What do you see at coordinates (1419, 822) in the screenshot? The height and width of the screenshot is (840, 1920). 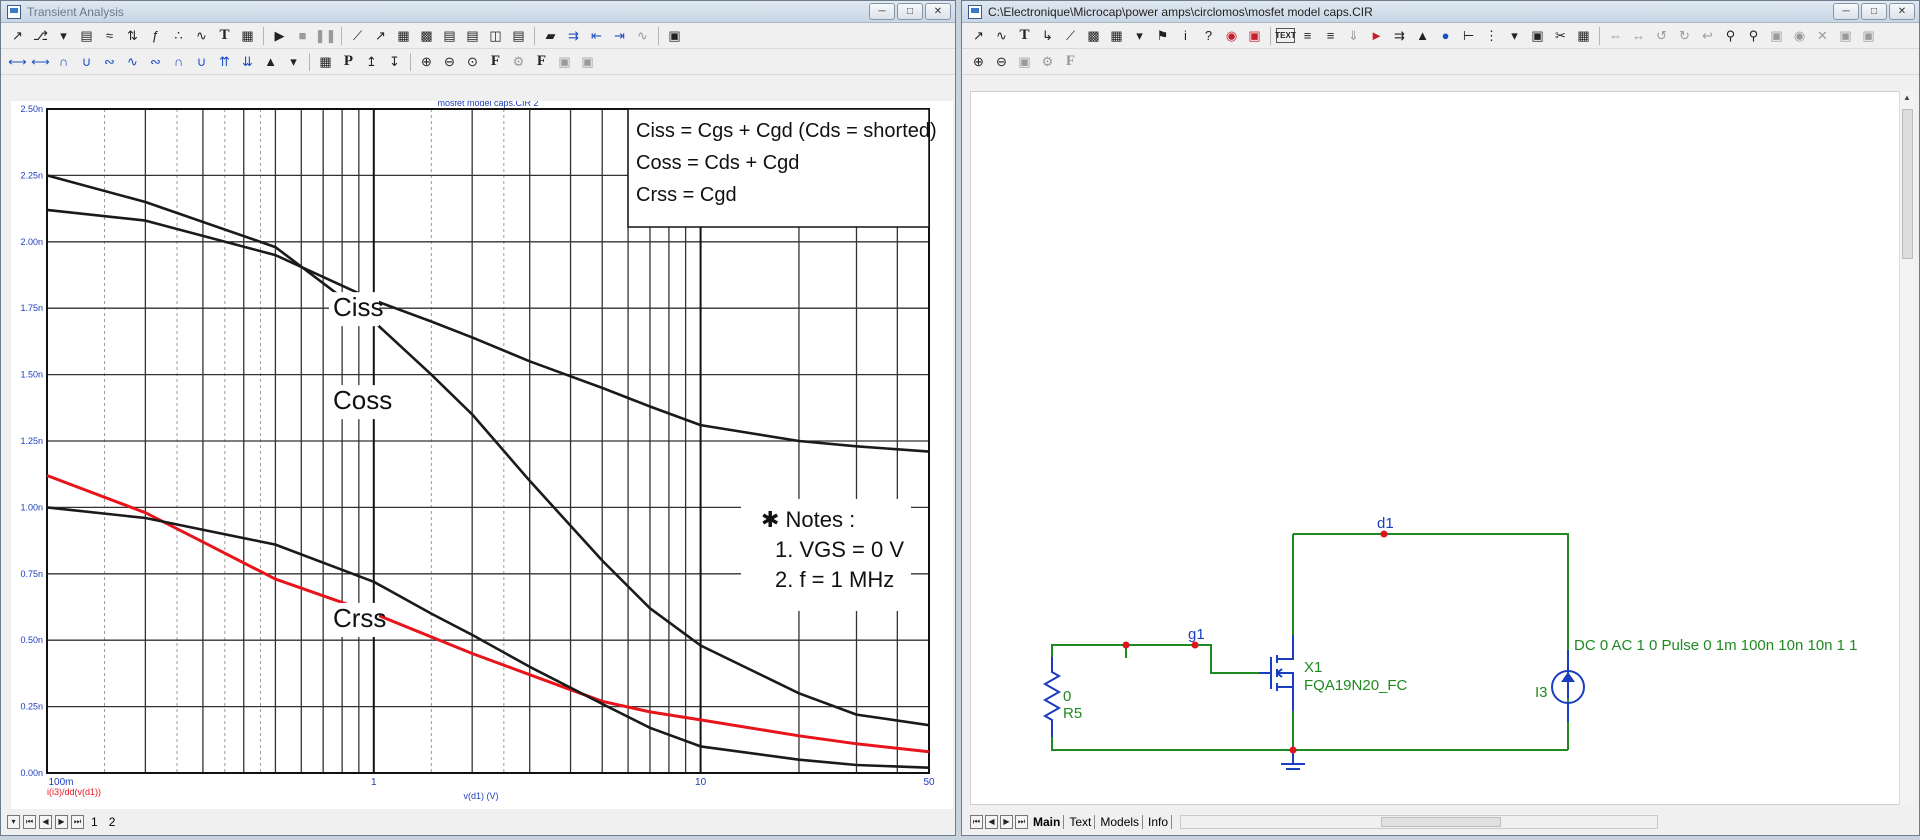 I see `horizontal-scrollbar` at bounding box center [1419, 822].